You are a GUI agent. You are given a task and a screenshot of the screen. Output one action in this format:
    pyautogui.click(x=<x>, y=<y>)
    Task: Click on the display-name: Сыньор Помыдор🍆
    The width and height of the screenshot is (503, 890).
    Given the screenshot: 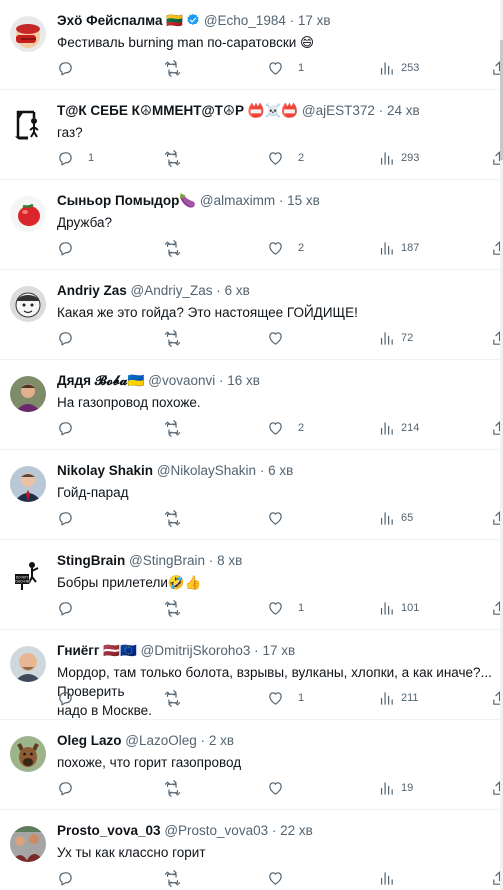 What is the action you would take?
    pyautogui.click(x=126, y=200)
    